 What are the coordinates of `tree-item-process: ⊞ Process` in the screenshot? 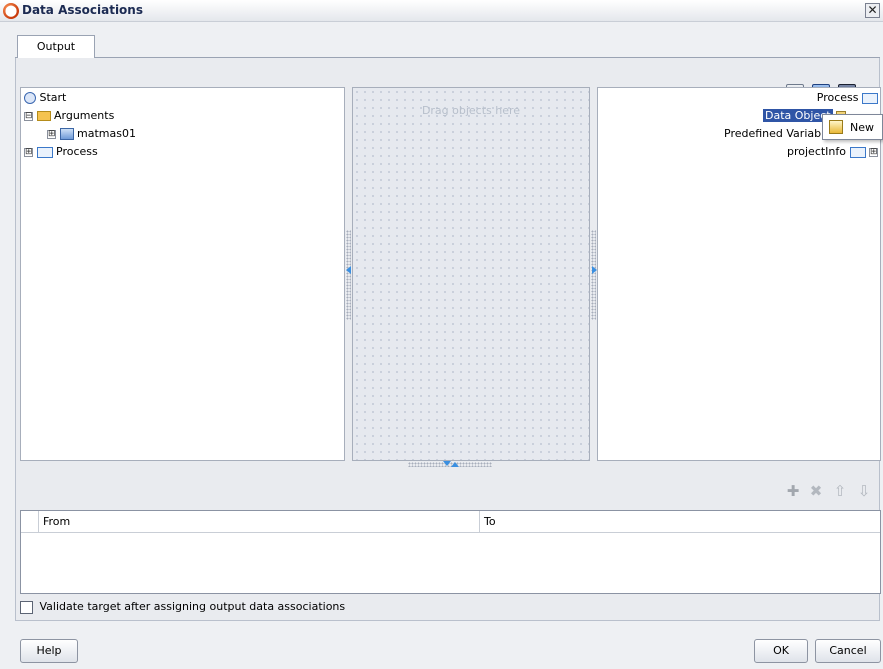 It's located at (61, 152).